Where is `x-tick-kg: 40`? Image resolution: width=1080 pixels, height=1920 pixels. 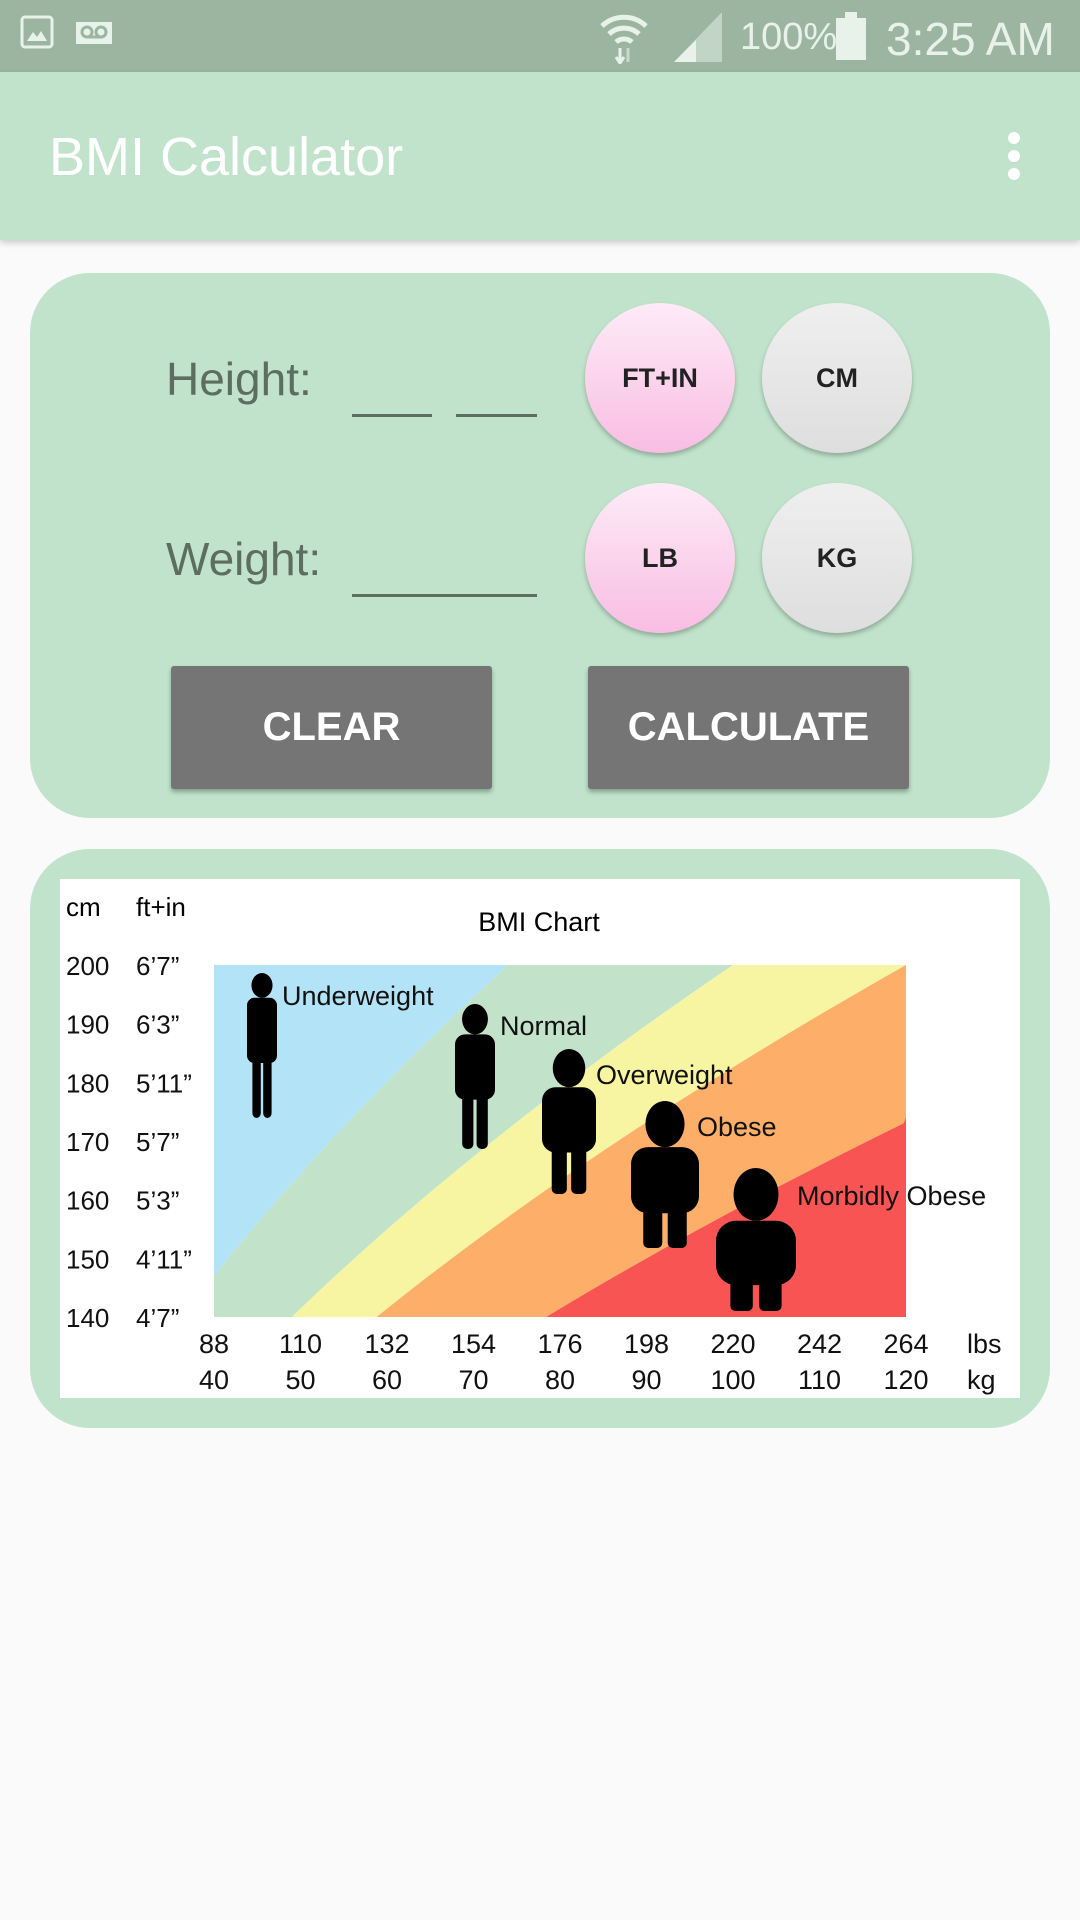 x-tick-kg: 40 is located at coordinates (214, 1380).